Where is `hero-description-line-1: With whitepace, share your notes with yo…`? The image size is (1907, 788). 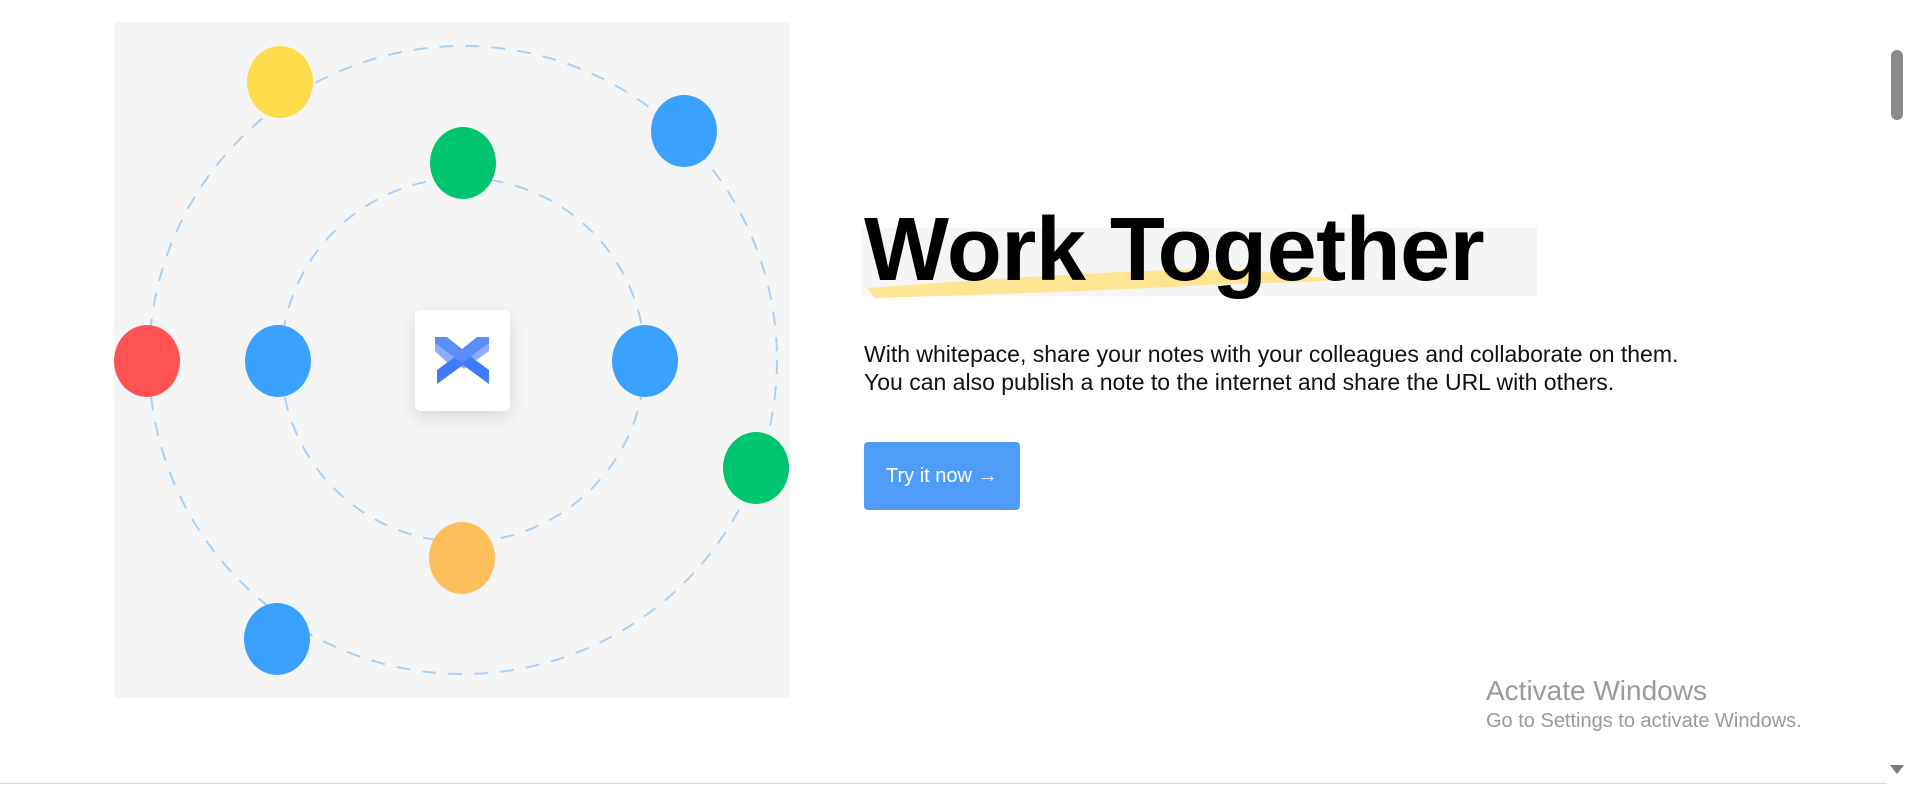 hero-description-line-1: With whitepace, share your notes with yo… is located at coordinates (1271, 354).